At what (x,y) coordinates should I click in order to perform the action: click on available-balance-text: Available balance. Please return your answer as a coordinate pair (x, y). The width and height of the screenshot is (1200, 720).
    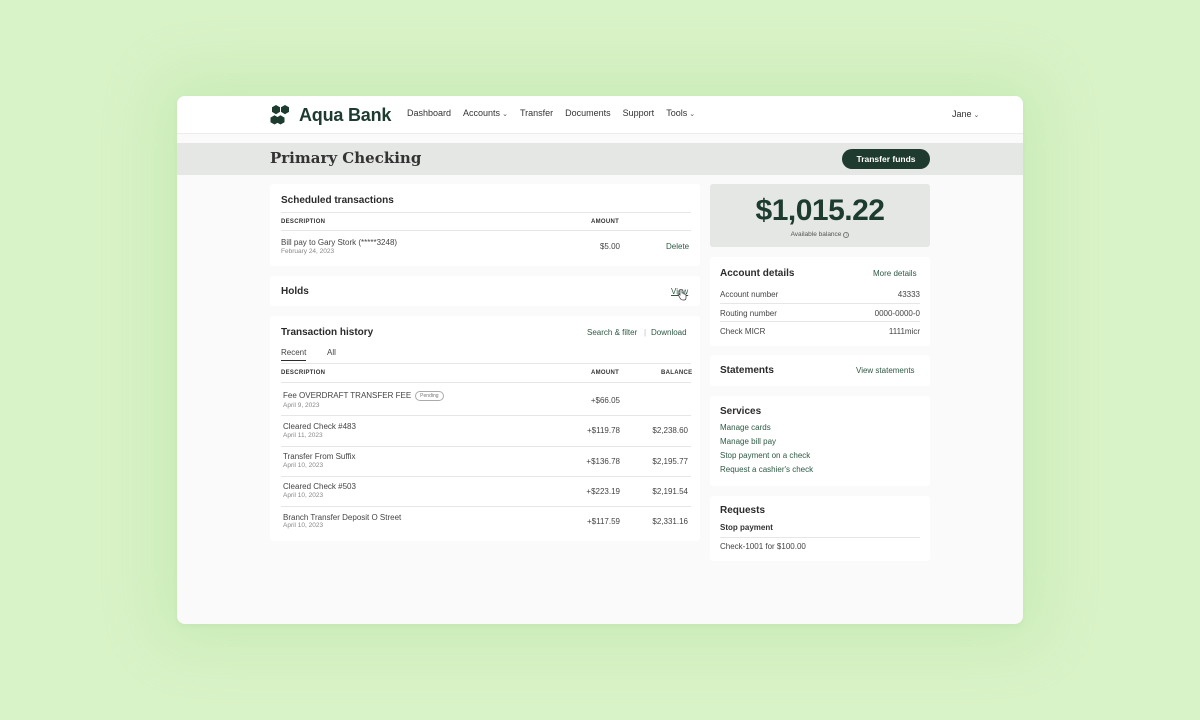
    Looking at the image, I should click on (816, 234).